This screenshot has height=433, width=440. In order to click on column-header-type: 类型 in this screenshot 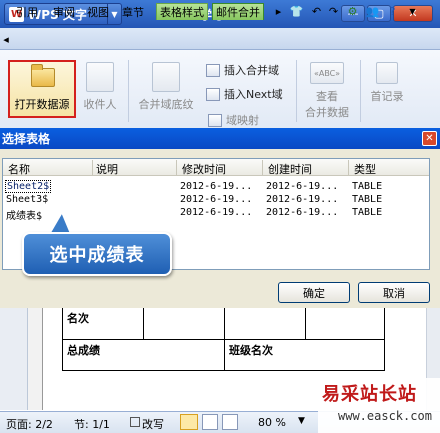, I will do `click(365, 169)`.